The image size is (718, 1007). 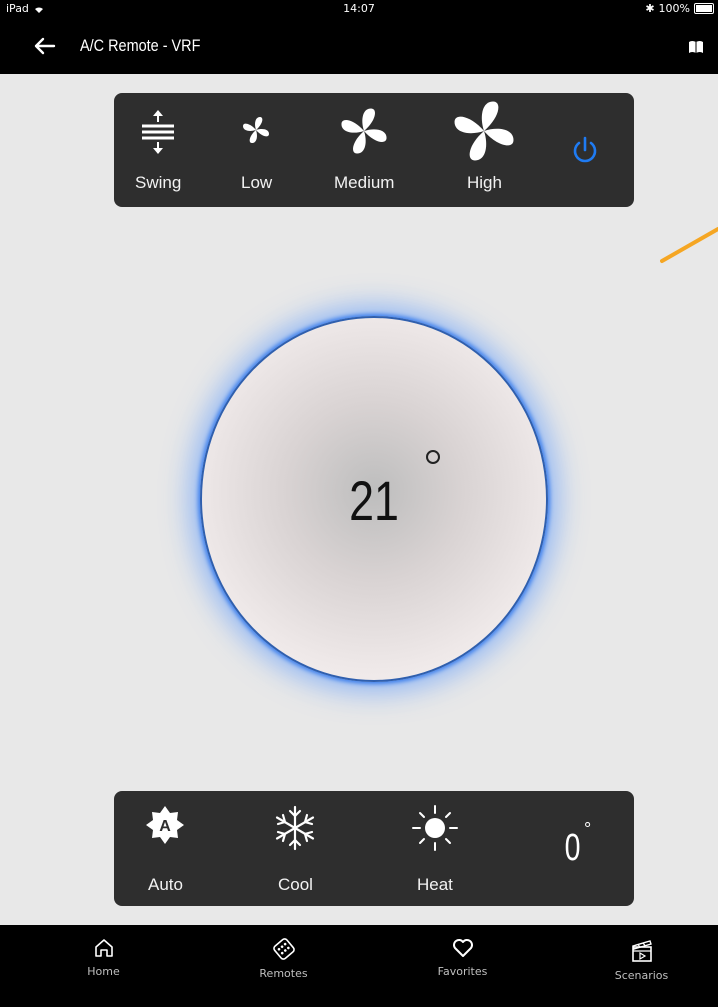 What do you see at coordinates (364, 182) in the screenshot?
I see `fan-medium-label: Medium` at bounding box center [364, 182].